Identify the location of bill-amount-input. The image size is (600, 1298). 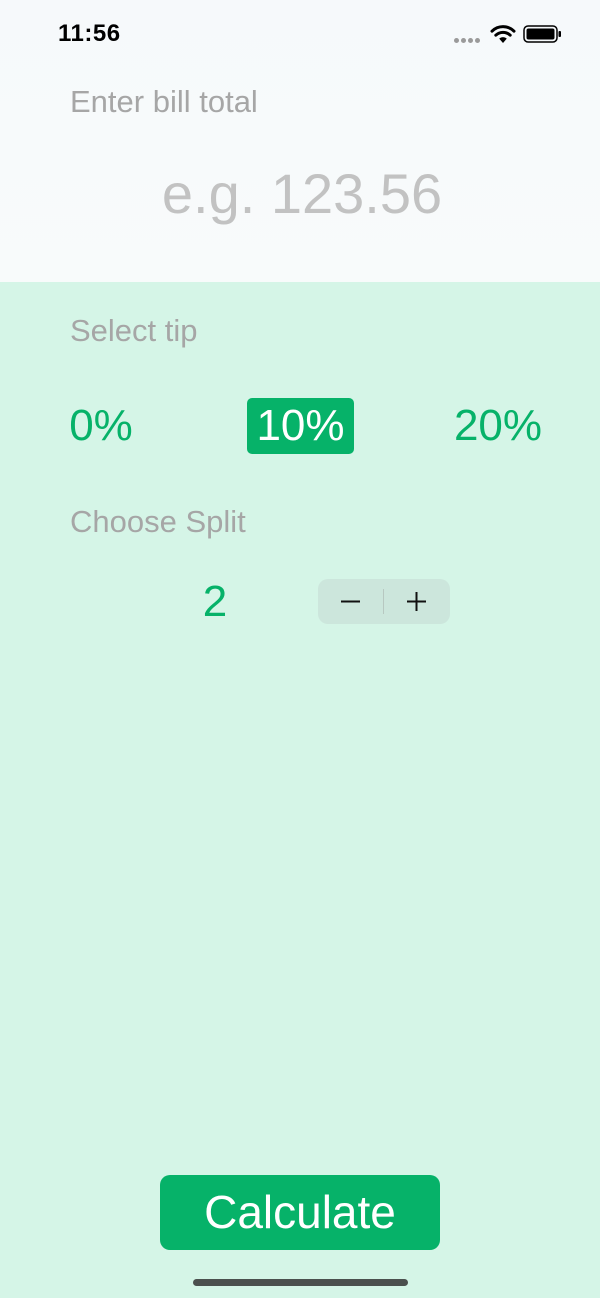
(302, 193).